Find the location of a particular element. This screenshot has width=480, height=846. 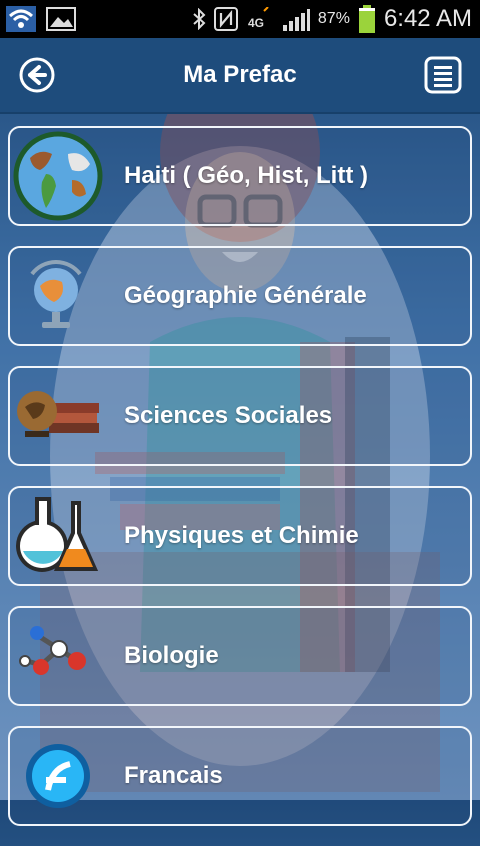

status-left is located at coordinates (38, 19).